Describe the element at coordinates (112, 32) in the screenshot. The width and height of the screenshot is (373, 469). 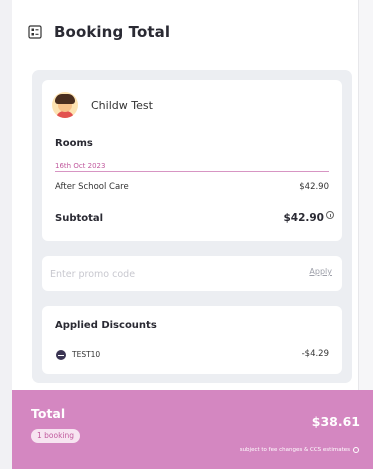
I see `page-title: Booking Total` at that location.